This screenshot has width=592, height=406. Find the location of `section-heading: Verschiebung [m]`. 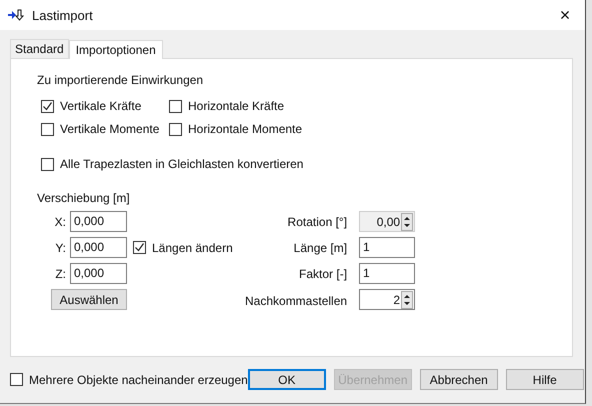

section-heading: Verschiebung [m] is located at coordinates (84, 198).